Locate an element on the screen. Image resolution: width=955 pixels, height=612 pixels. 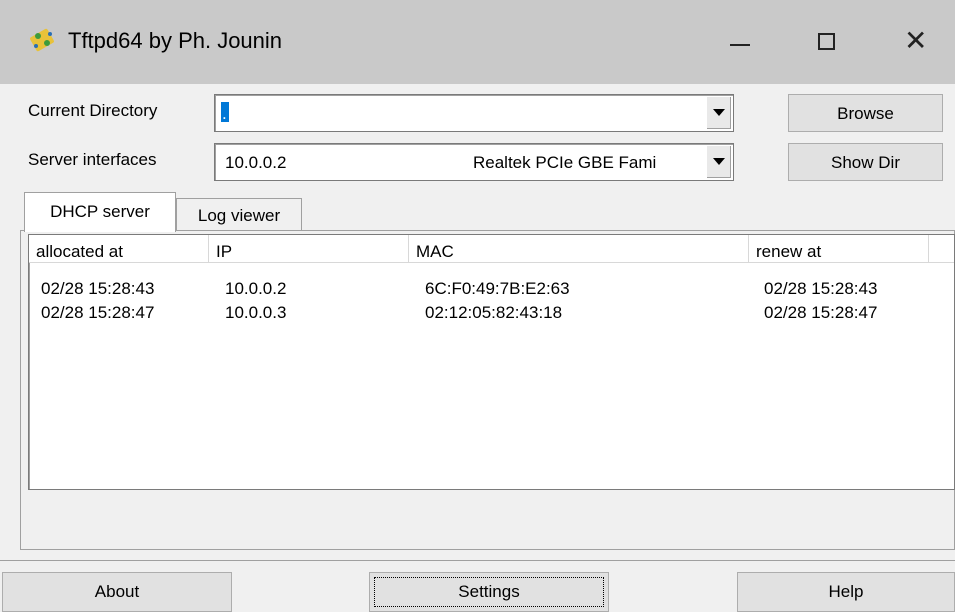
close-button: ✕ is located at coordinates (916, 42).